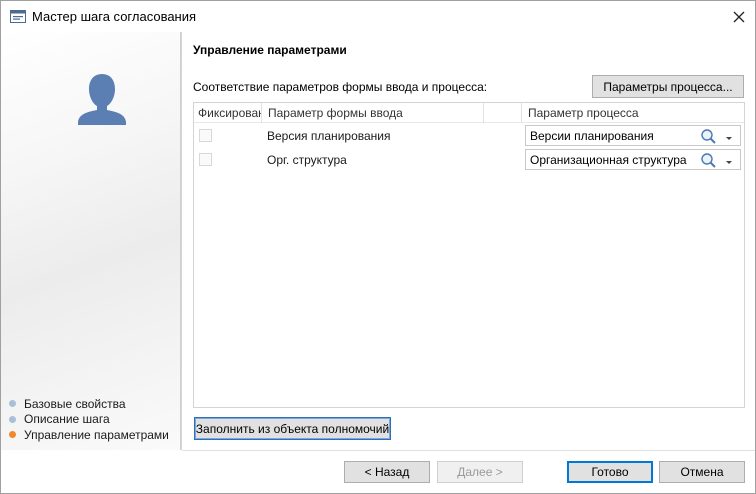  What do you see at coordinates (102, 98) in the screenshot?
I see `user-silhouette-icon` at bounding box center [102, 98].